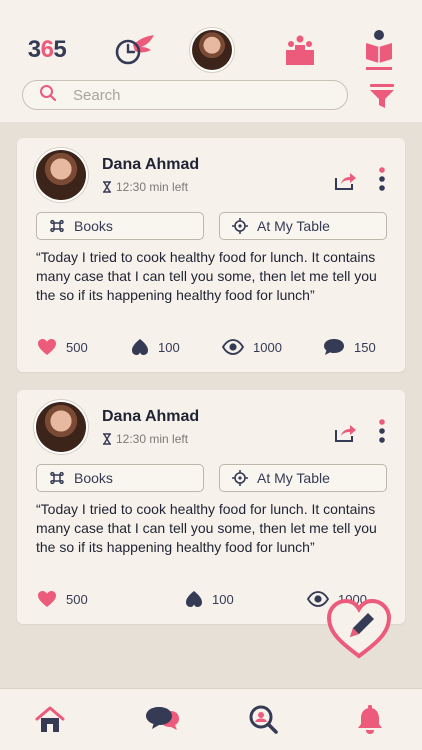  What do you see at coordinates (379, 50) in the screenshot?
I see `reader-icon` at bounding box center [379, 50].